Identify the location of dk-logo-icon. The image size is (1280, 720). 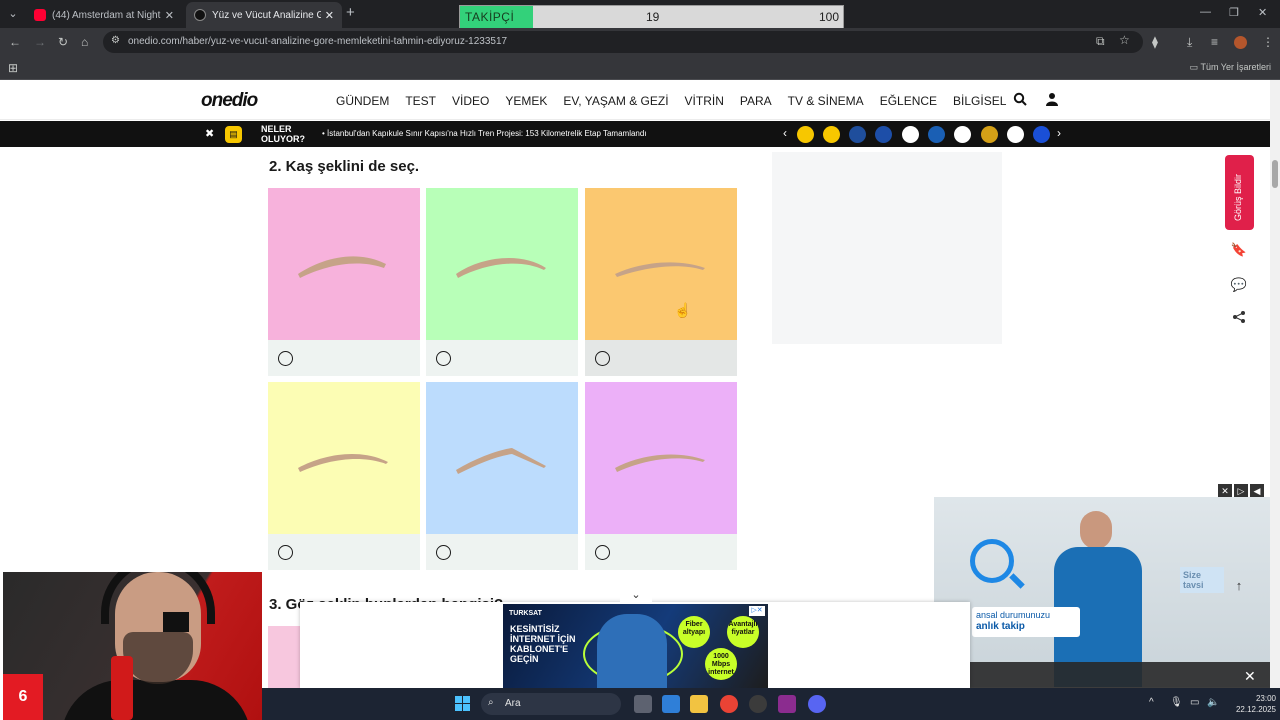
(962, 134).